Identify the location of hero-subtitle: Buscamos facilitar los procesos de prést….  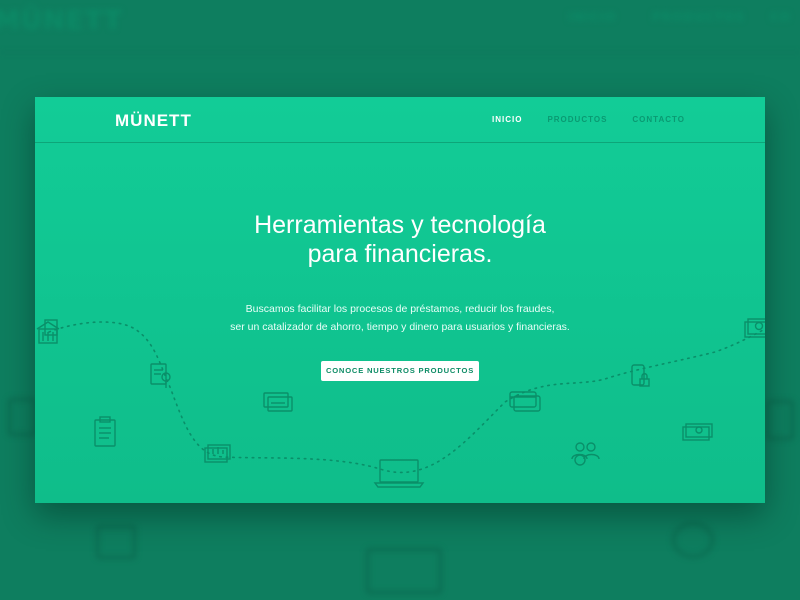
(400, 318).